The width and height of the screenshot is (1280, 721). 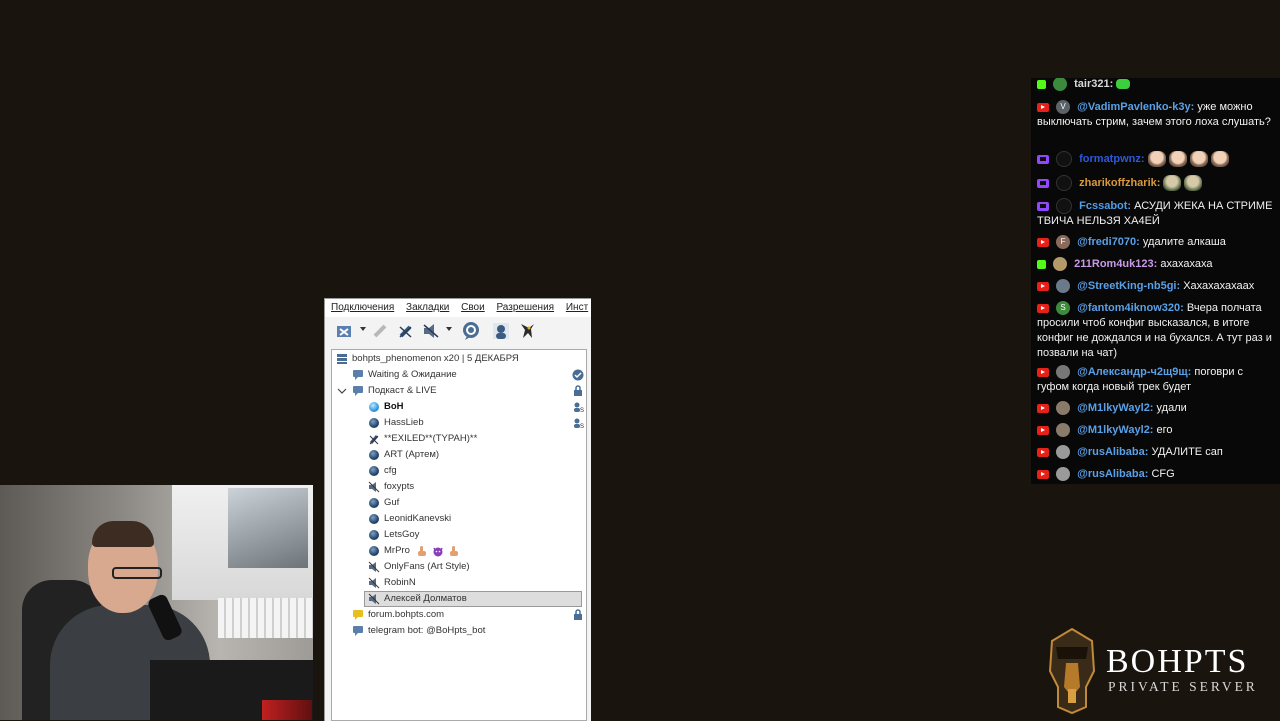 What do you see at coordinates (473, 599) in the screenshot?
I see `user-row-selected: Алексей Долматов` at bounding box center [473, 599].